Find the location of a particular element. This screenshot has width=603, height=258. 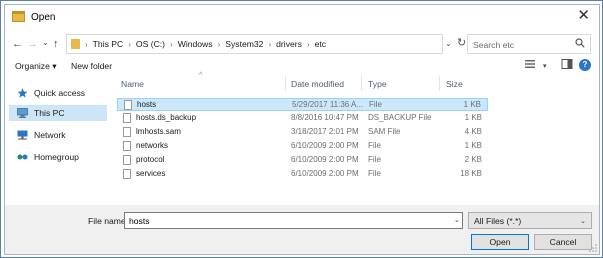

help-button: ? is located at coordinates (585, 65).